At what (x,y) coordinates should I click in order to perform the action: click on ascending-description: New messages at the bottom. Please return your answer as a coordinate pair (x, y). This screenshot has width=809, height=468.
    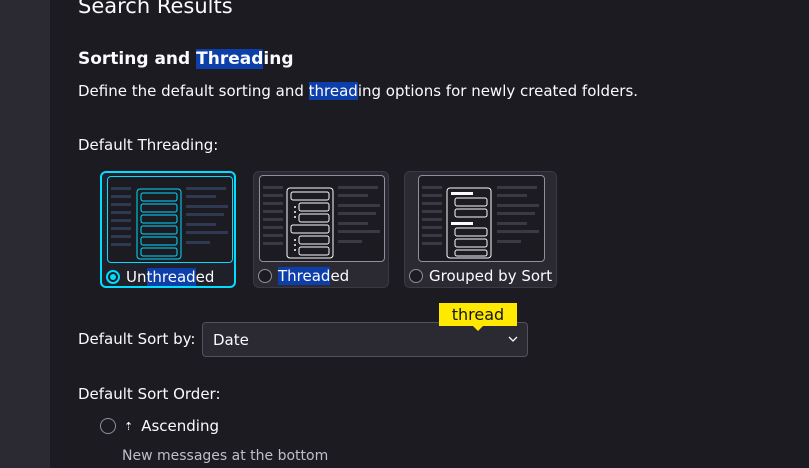
    Looking at the image, I should click on (225, 456).